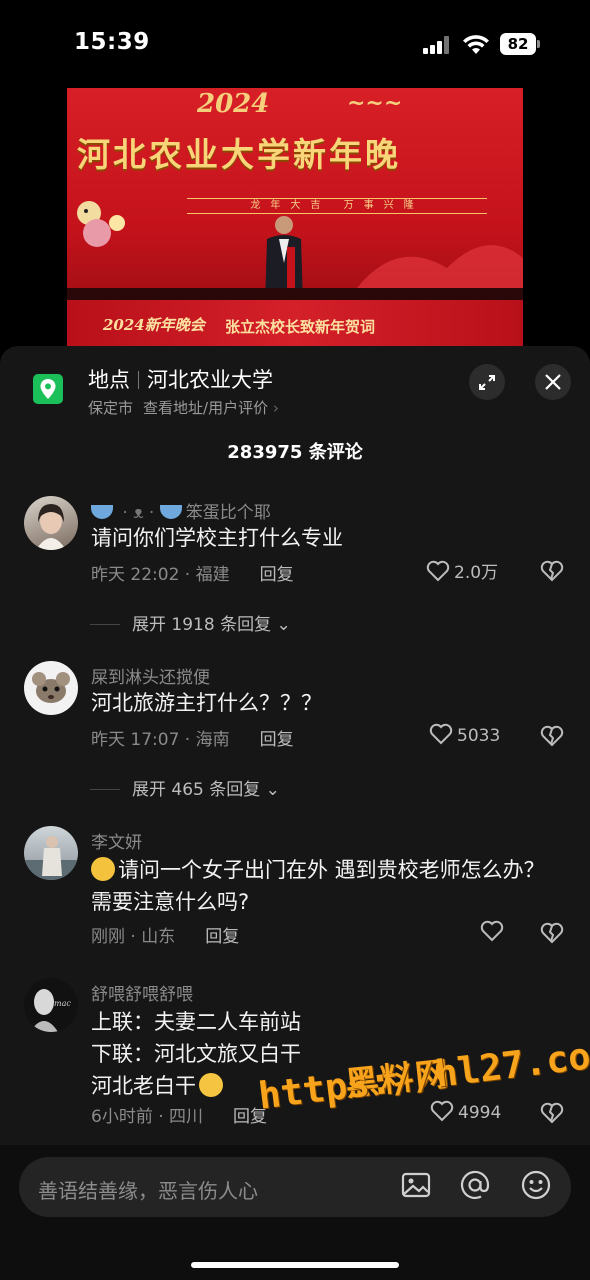  I want to click on location-title: 地点 河北农业大学, so click(180, 379).